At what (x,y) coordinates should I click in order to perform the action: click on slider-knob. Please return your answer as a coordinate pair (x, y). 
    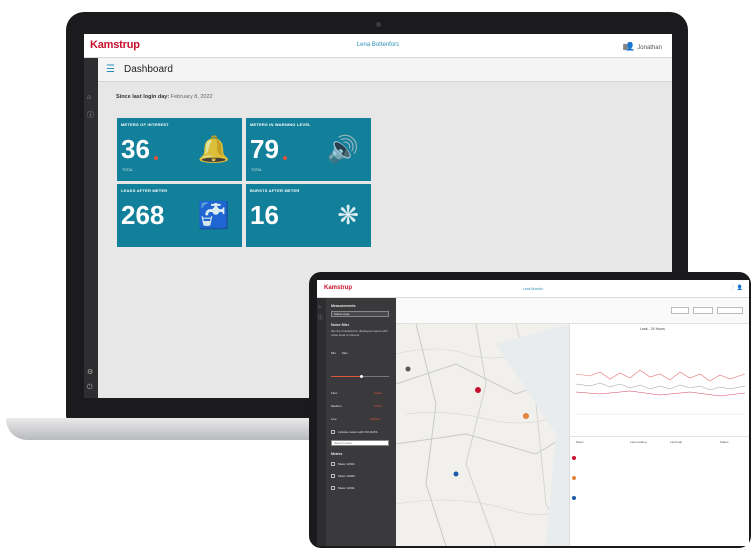
    Looking at the image, I should click on (361, 376).